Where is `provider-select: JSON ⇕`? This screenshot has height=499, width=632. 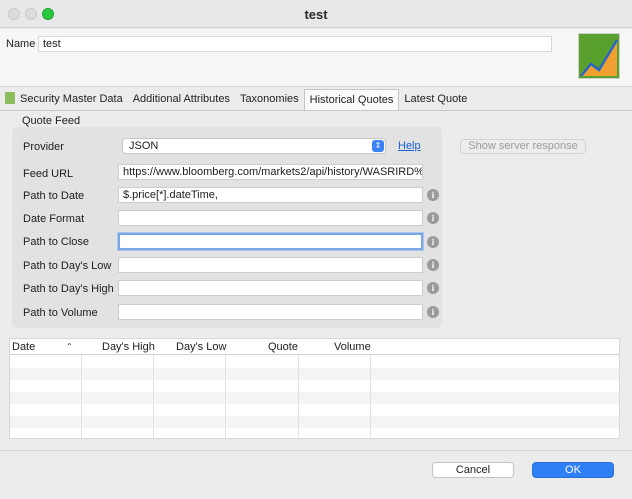
provider-select: JSON ⇕ is located at coordinates (254, 146).